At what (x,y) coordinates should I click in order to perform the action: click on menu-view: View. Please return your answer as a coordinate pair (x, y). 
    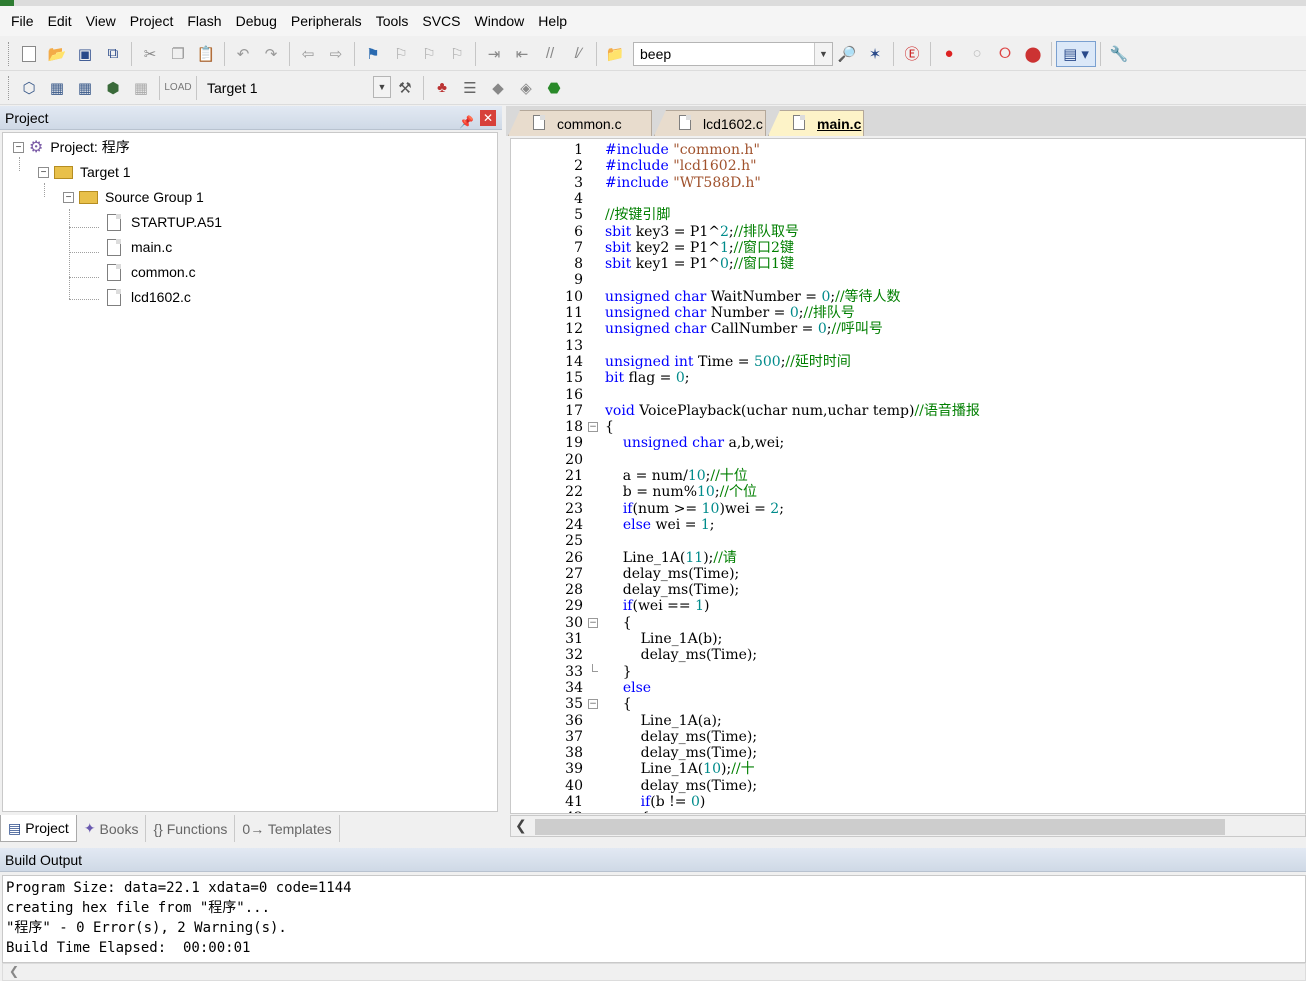
    Looking at the image, I should click on (101, 21).